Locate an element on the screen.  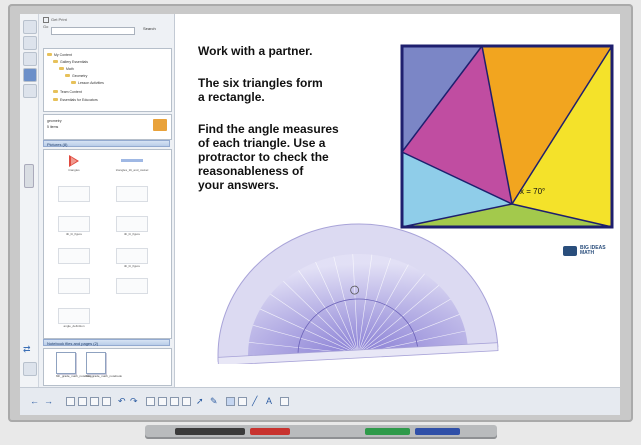
undo-arrow-icon: ↶ is located at coordinates (122, 401).